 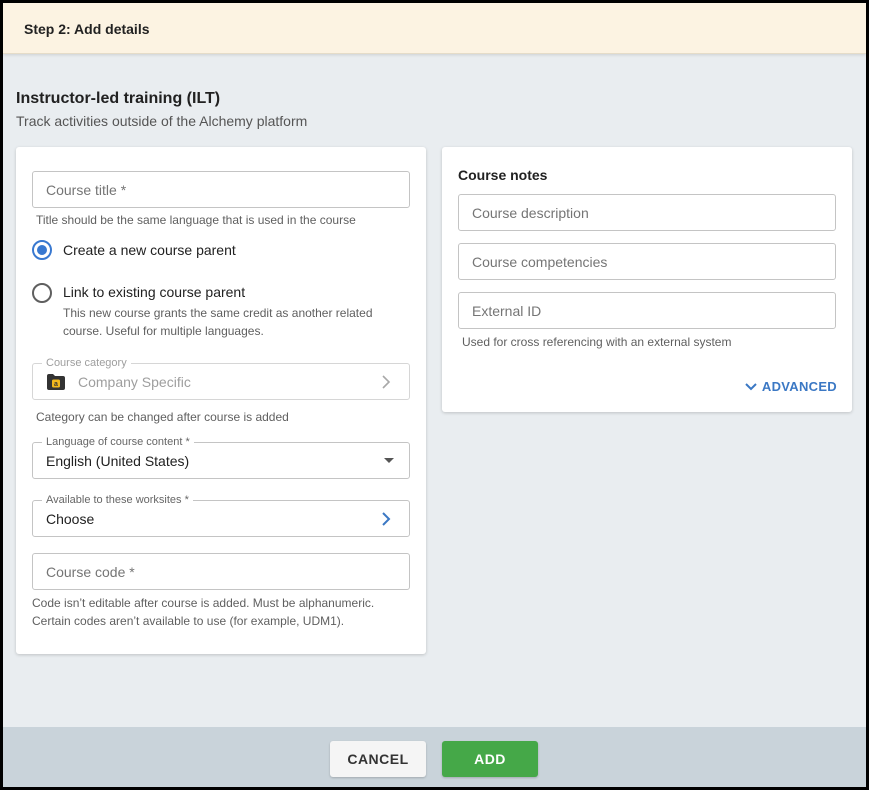 I want to click on course-category-value: Company Specific, so click(x=134, y=381).